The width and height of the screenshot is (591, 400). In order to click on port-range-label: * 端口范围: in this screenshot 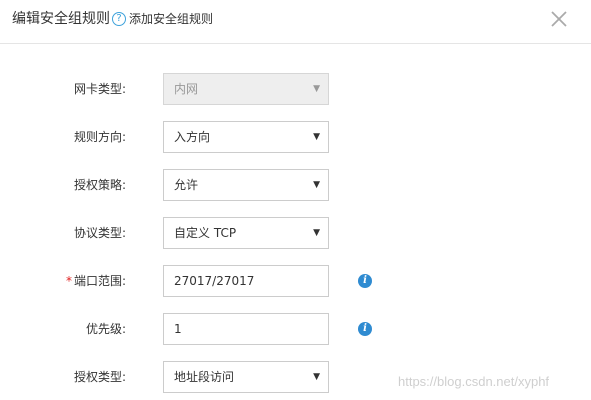, I will do `click(73, 281)`.